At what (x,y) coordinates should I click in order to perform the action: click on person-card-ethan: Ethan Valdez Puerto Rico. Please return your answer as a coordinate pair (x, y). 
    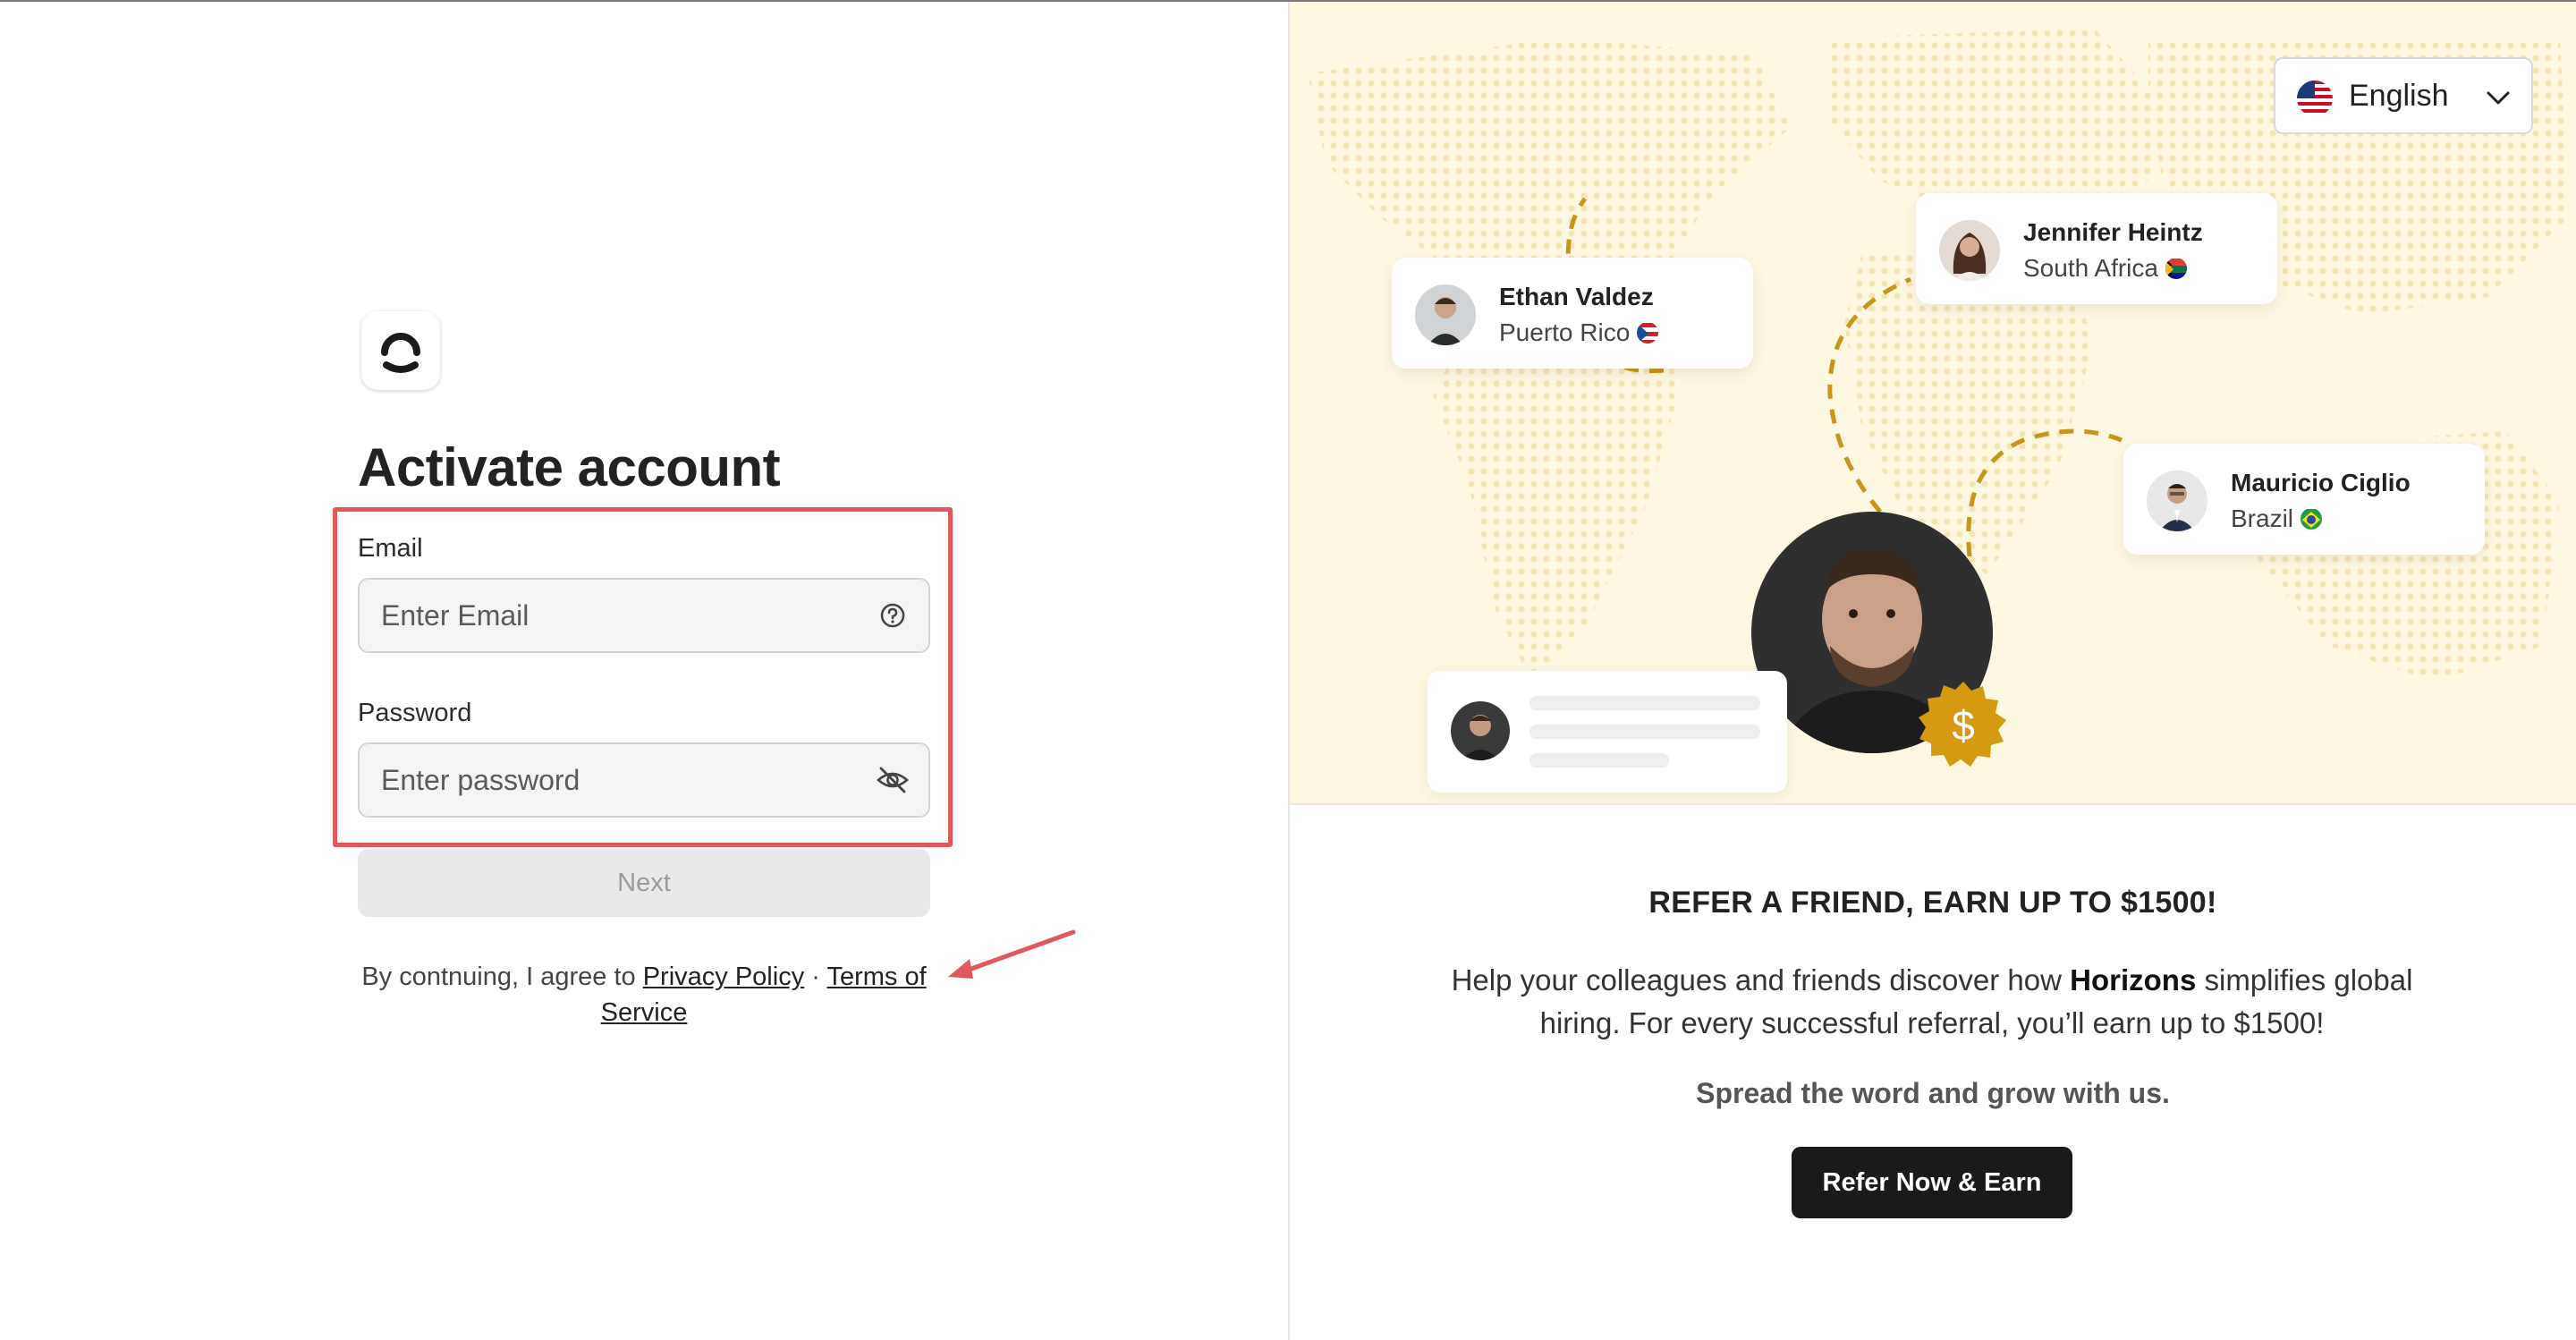
    Looking at the image, I should click on (1572, 313).